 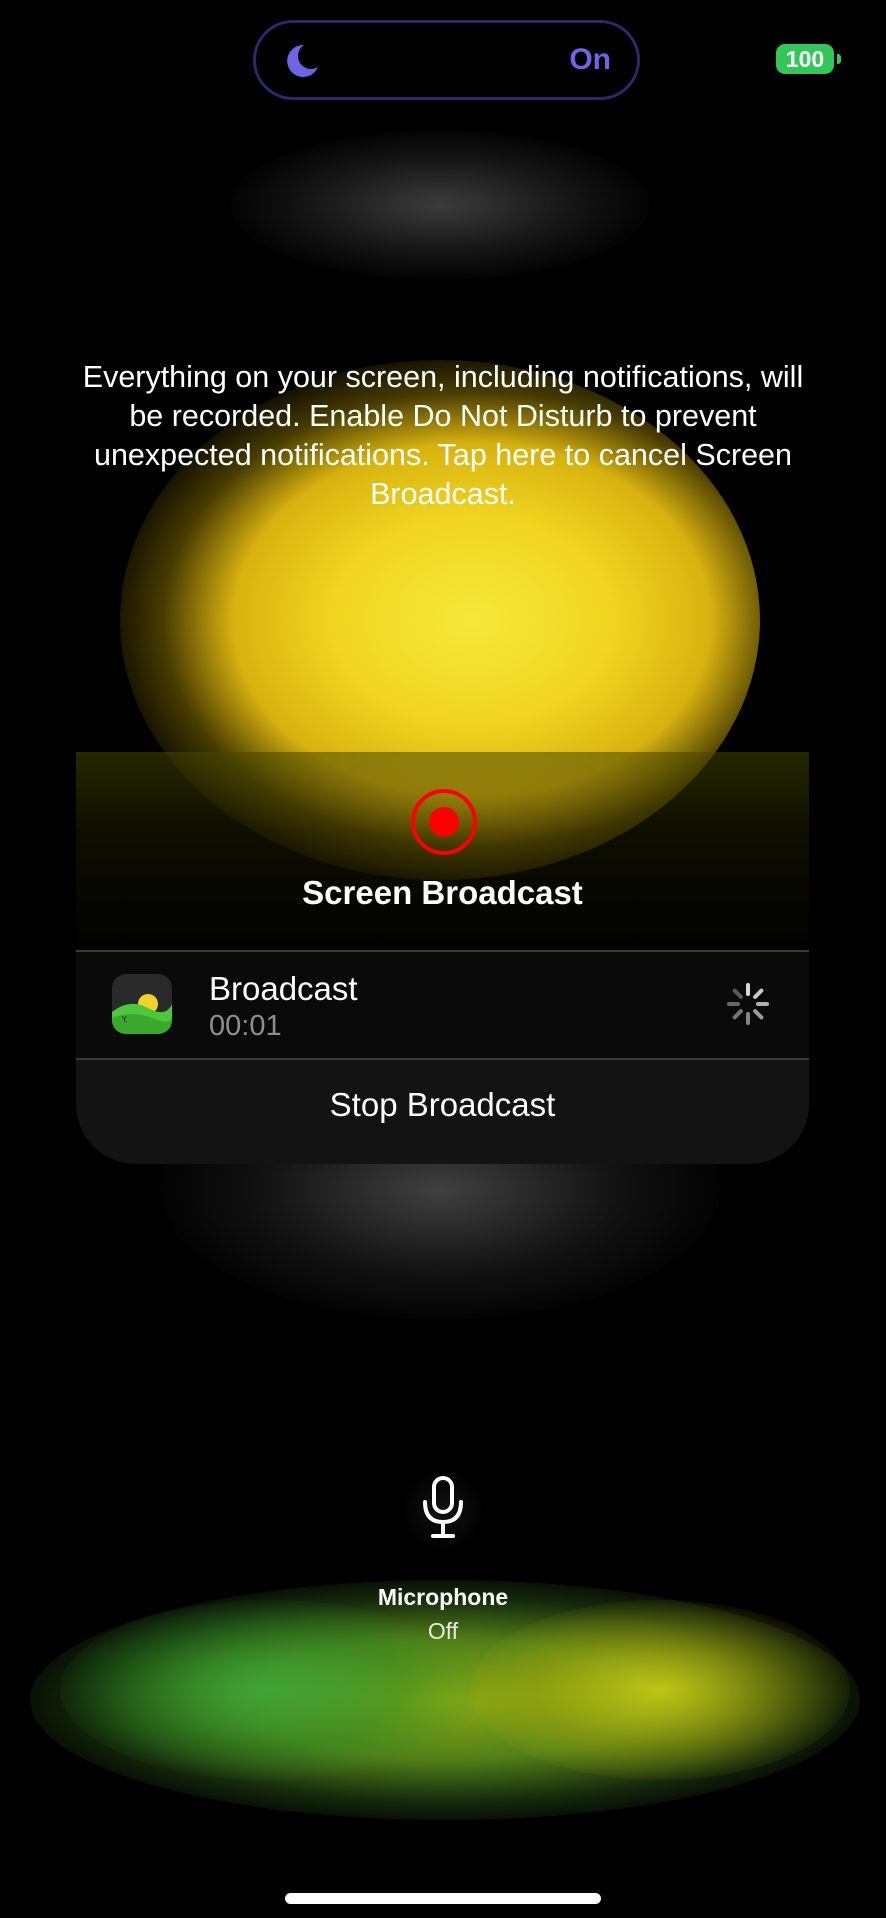 What do you see at coordinates (748, 1004) in the screenshot?
I see `spinner-icon` at bounding box center [748, 1004].